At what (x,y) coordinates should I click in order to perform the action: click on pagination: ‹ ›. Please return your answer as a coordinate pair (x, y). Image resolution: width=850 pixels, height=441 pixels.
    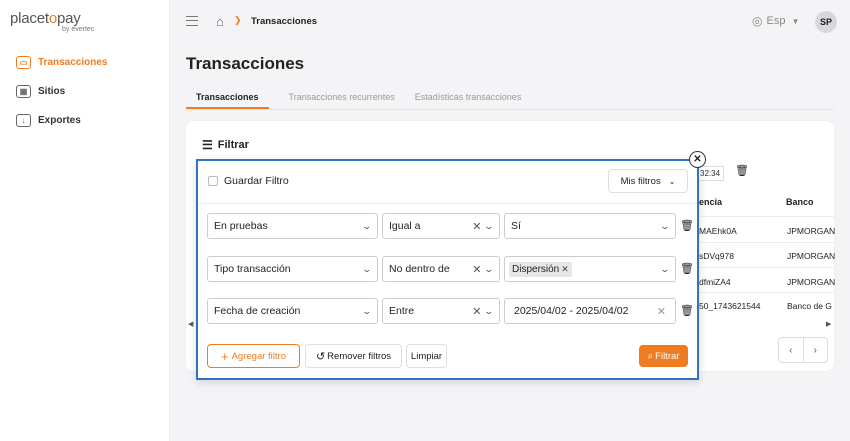
    Looking at the image, I should click on (803, 350).